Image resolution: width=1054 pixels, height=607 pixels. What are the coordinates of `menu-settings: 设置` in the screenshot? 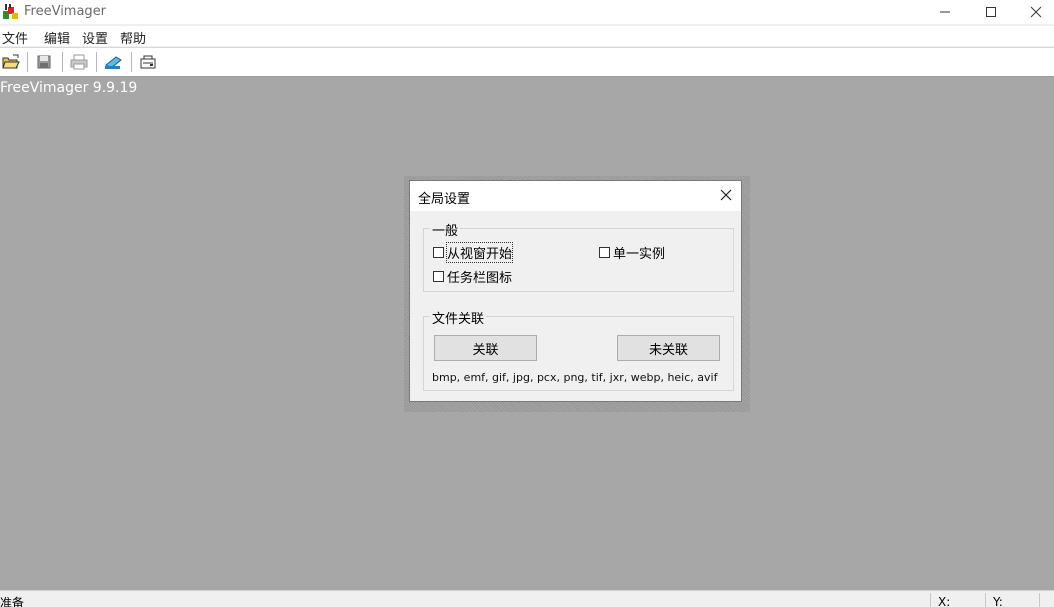 It's located at (95, 37).